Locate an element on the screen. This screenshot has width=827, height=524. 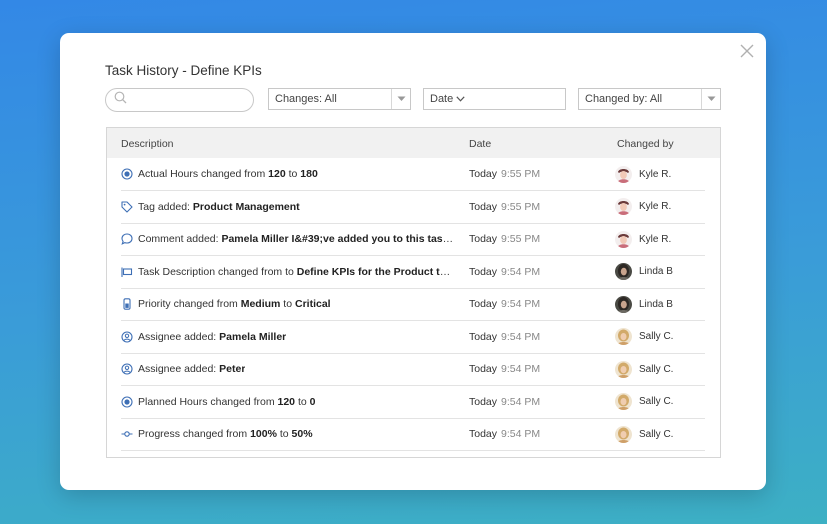
search-icon is located at coordinates (120, 100).